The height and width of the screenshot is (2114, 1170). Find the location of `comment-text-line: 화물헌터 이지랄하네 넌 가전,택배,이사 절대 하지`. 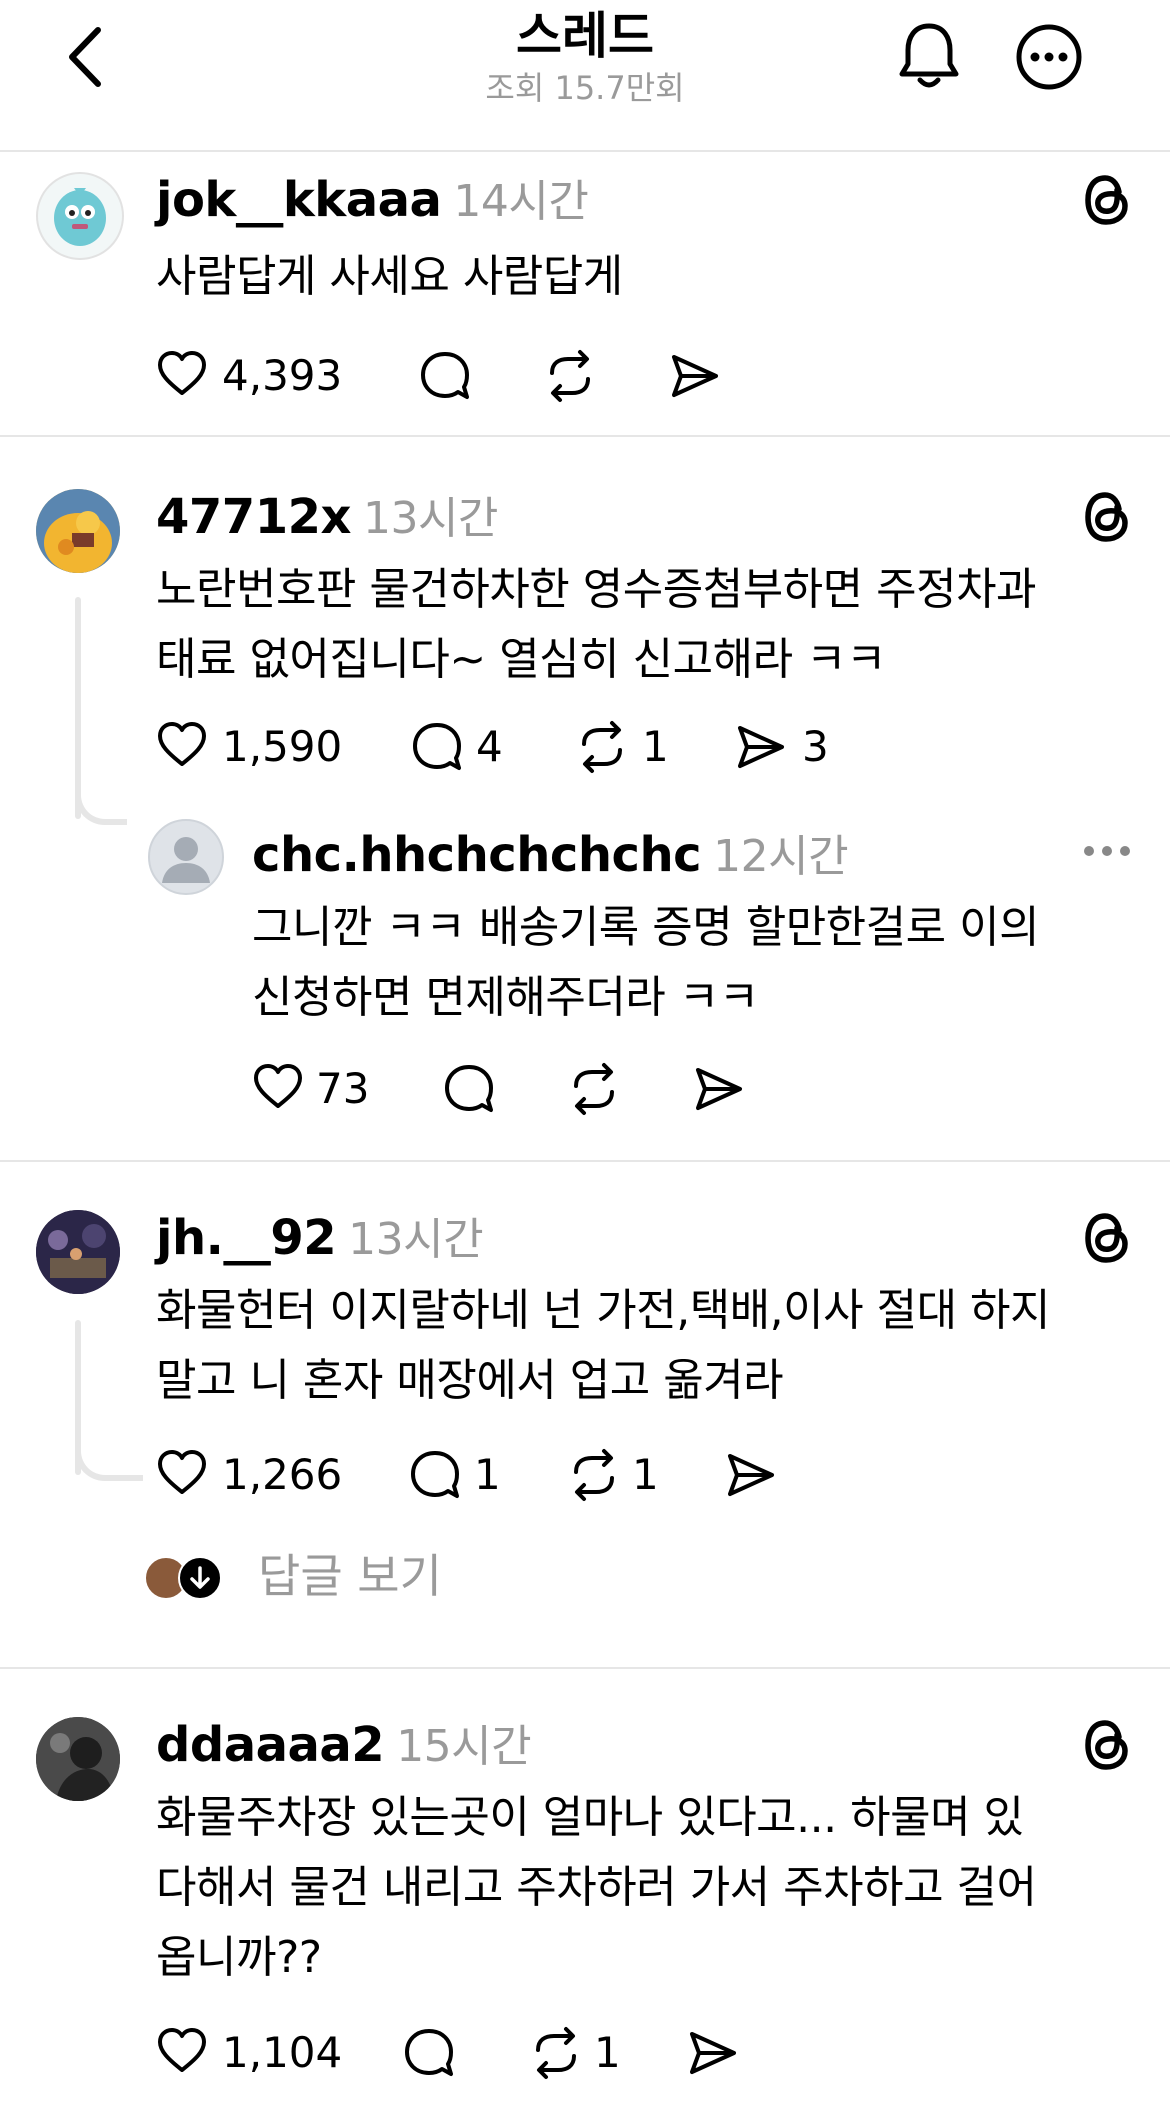

comment-text-line: 화물헌터 이지랄하네 넌 가전,택배,이사 절대 하지 is located at coordinates (603, 1310).